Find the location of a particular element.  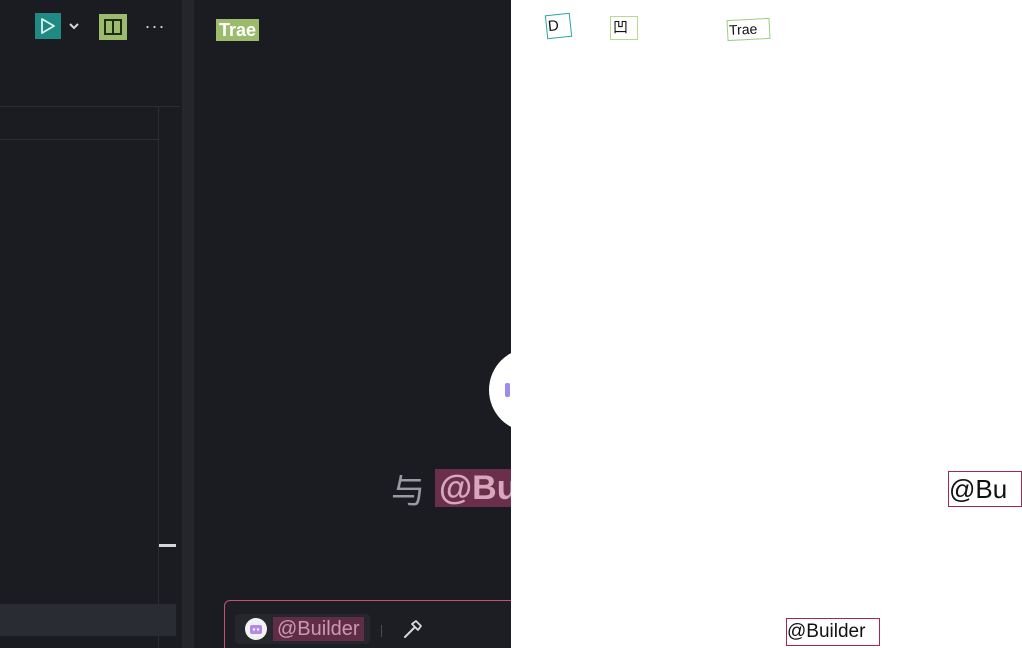

pane-splitter is located at coordinates (188, 324).